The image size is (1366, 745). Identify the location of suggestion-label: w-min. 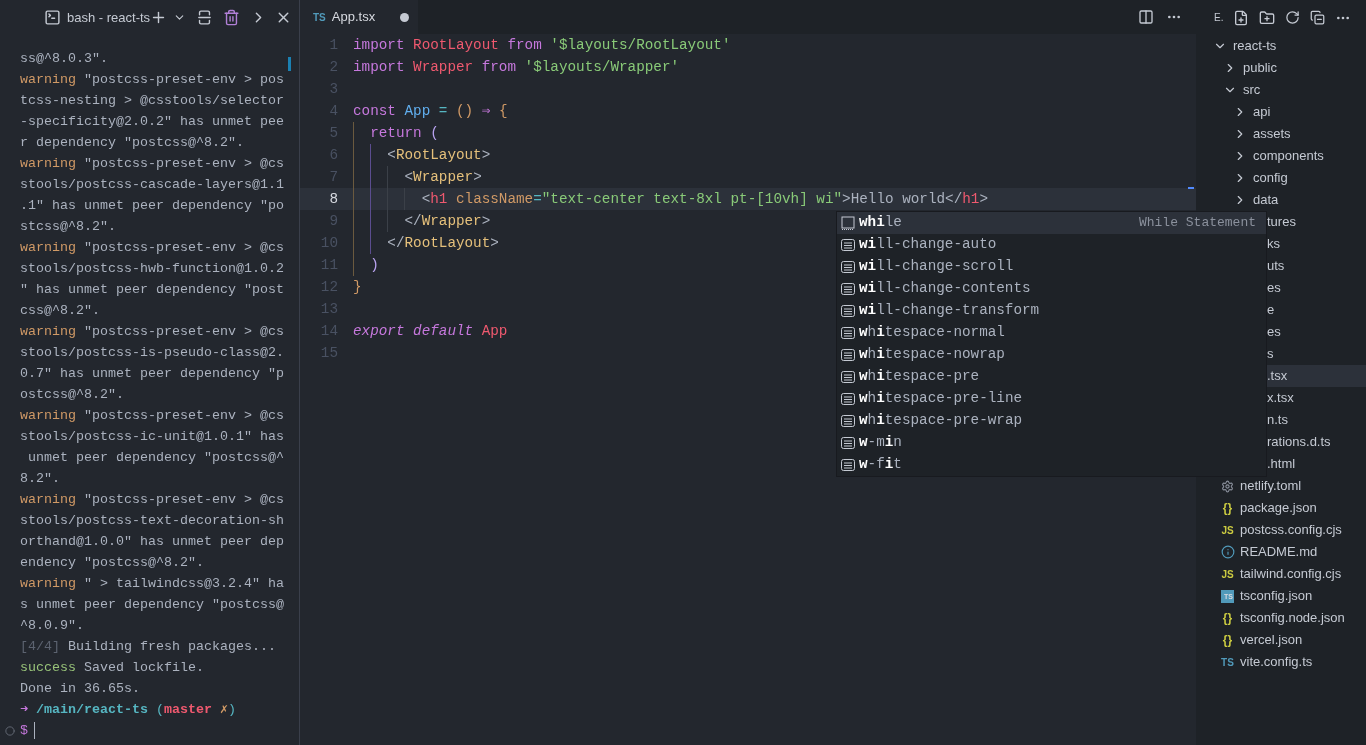
(880, 443).